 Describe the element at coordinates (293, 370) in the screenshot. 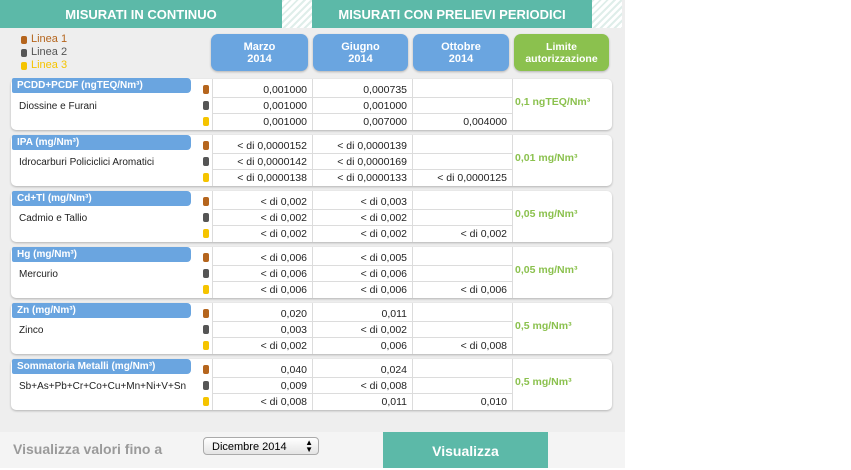

I see `value-cell: 0,040` at that location.